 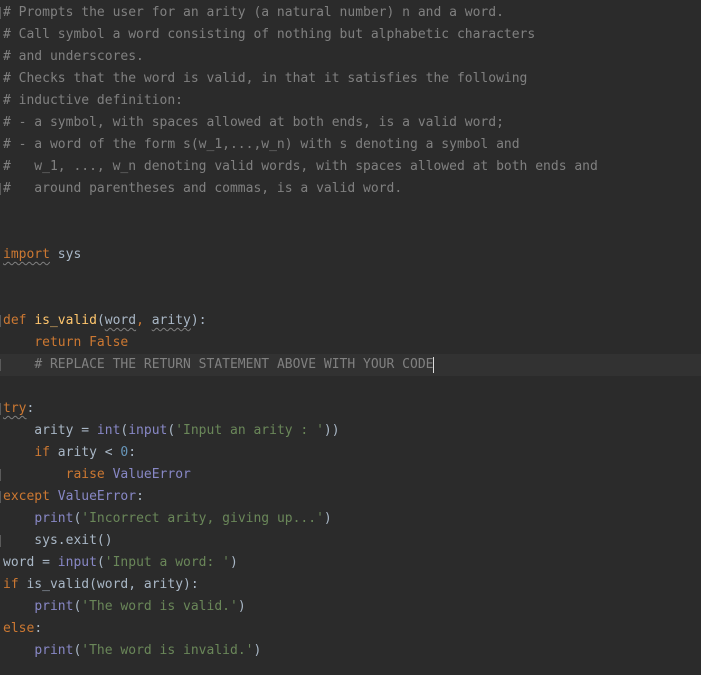 I want to click on code-text: print('Incorrect arity, giving up...'), so click(x=167, y=519).